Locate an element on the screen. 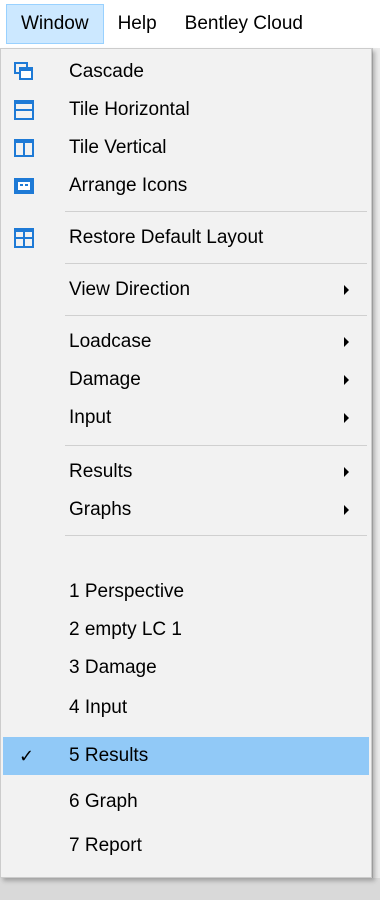 Image resolution: width=380 pixels, height=900 pixels. menu-item-label: Damage is located at coordinates (105, 379).